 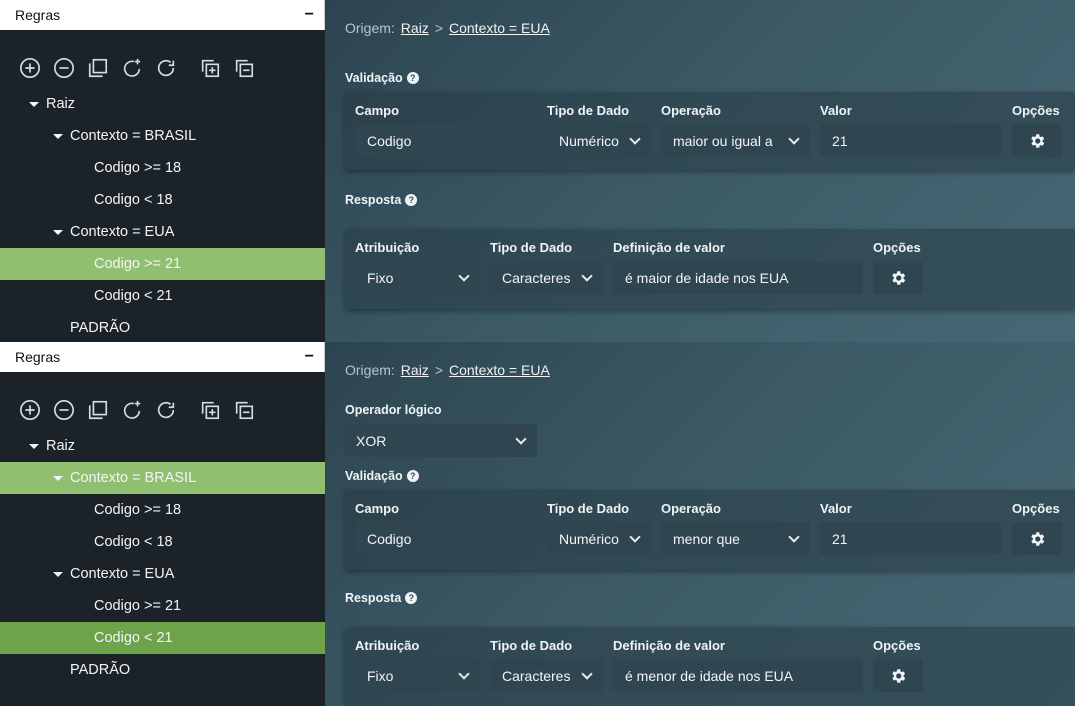 What do you see at coordinates (691, 508) in the screenshot?
I see `operacao-label: Operação` at bounding box center [691, 508].